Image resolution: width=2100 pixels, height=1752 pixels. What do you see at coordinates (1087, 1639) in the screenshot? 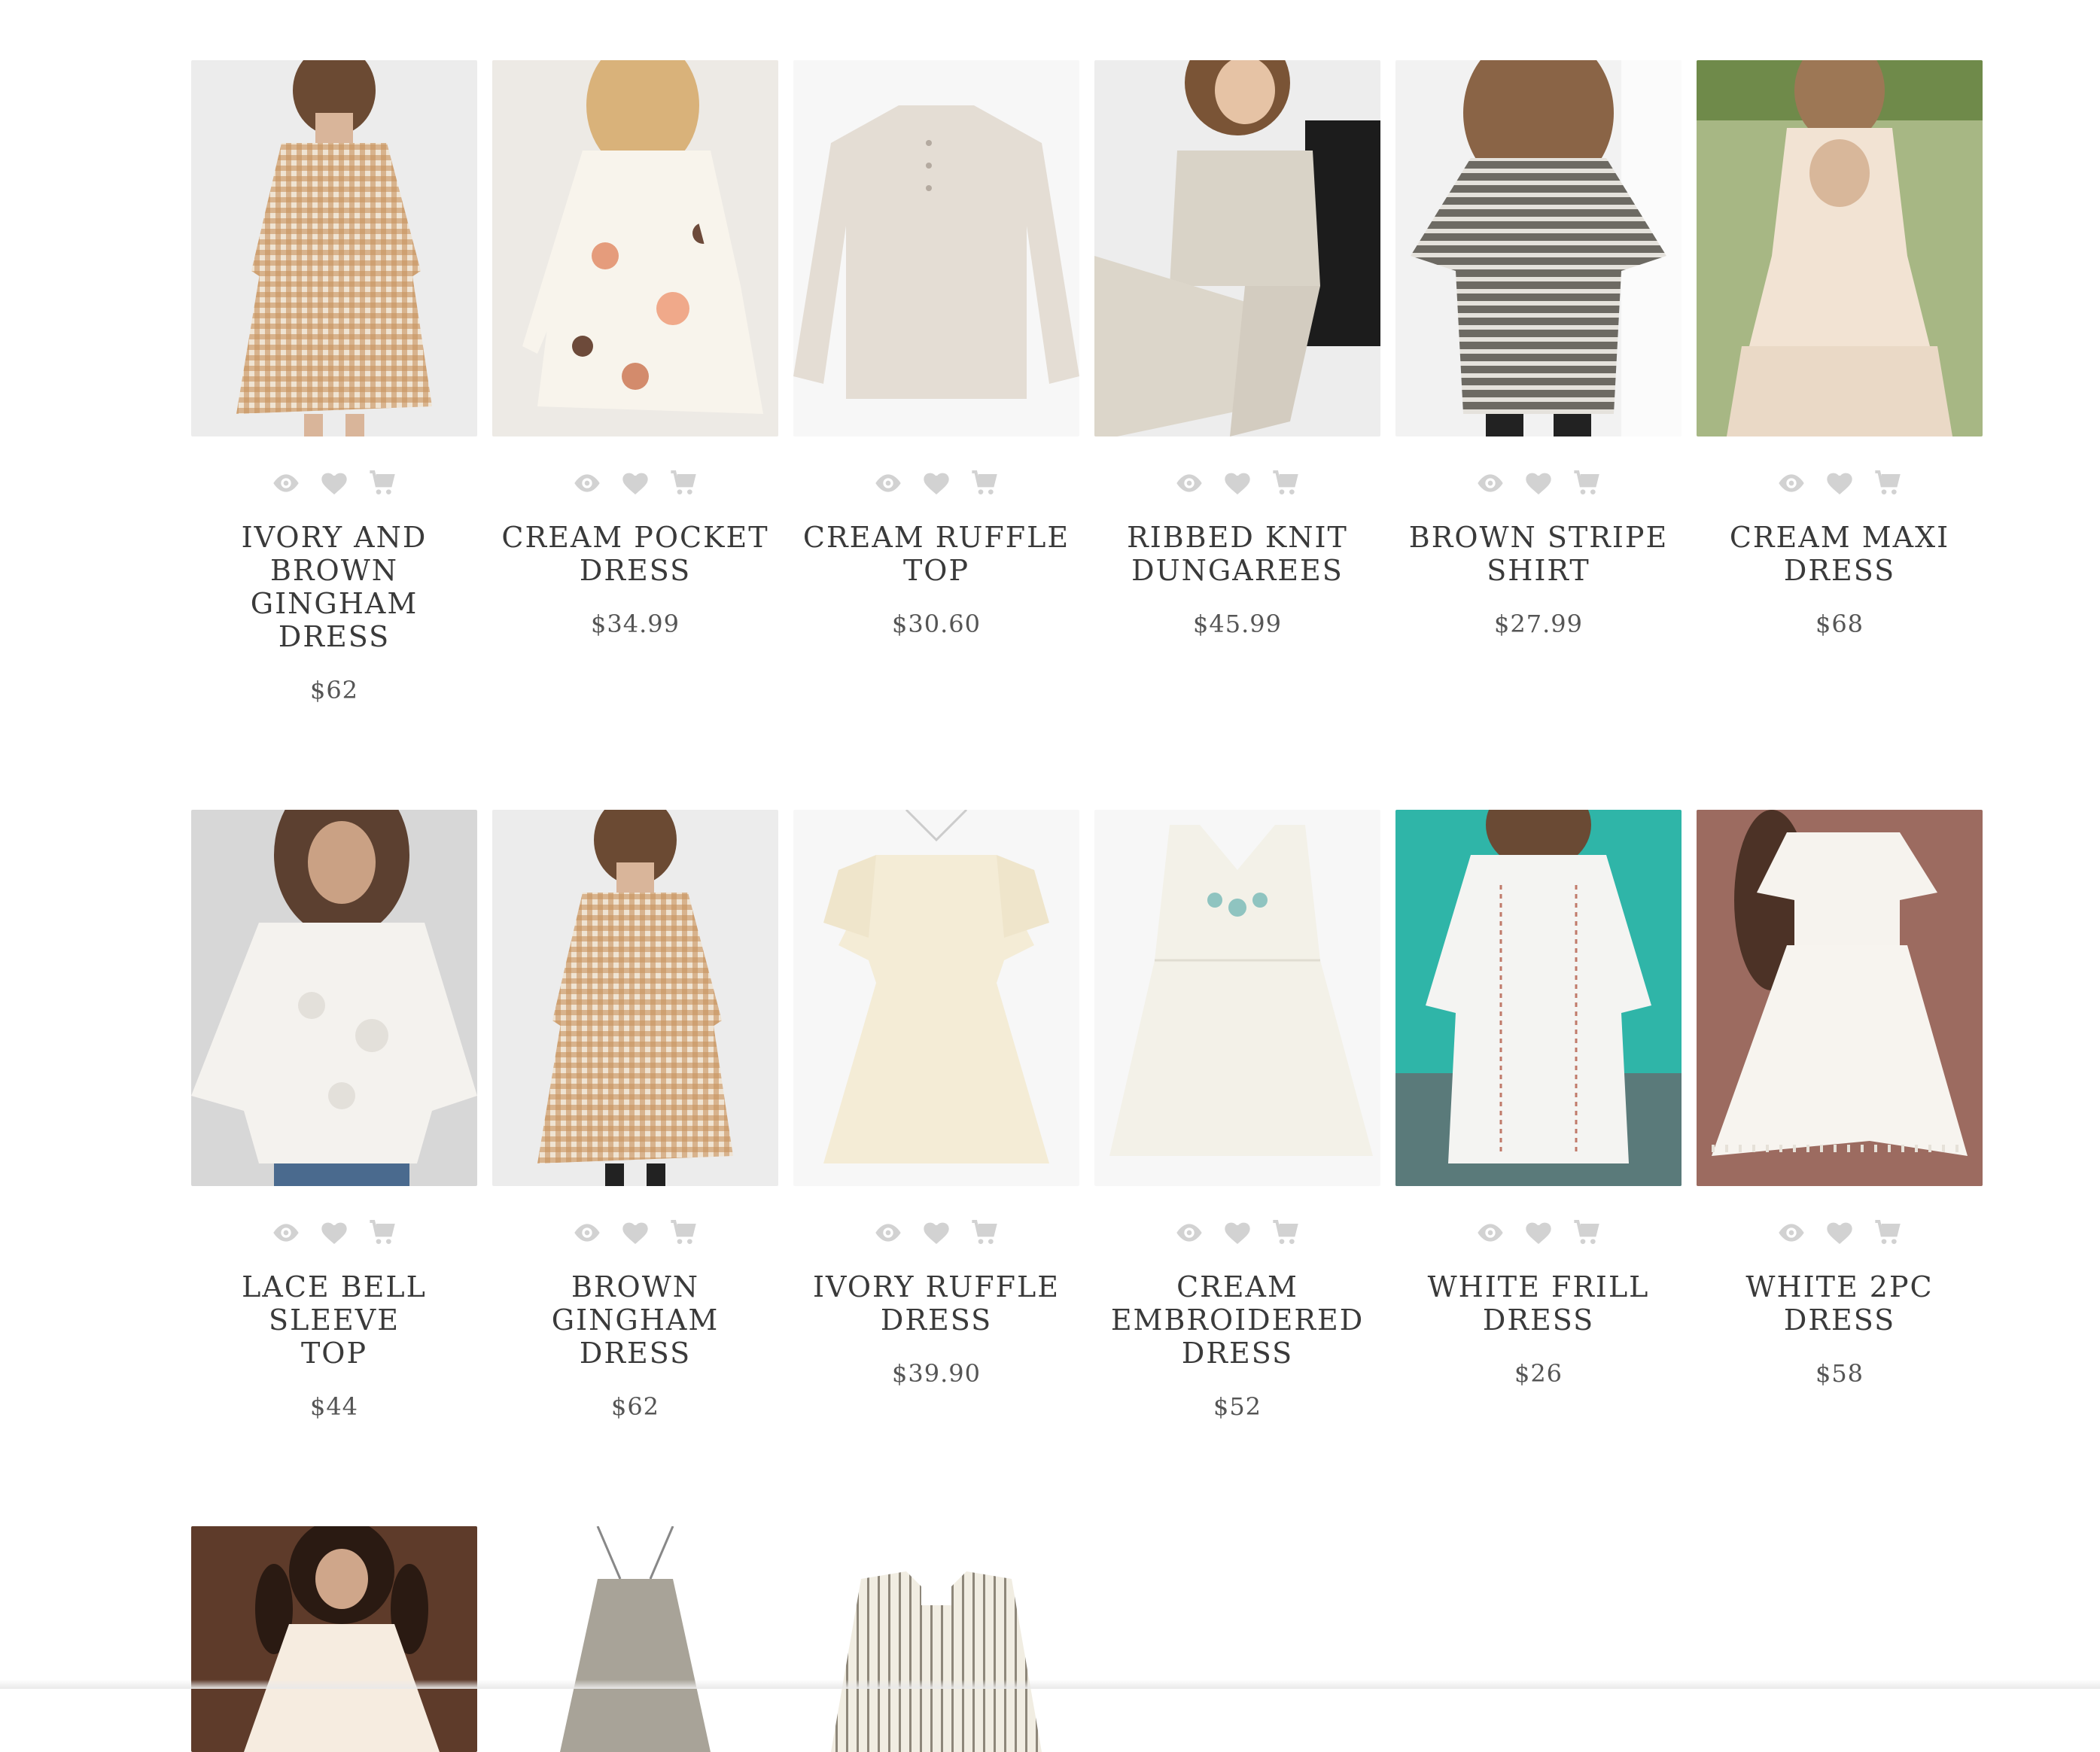
I see `product-row` at bounding box center [1087, 1639].